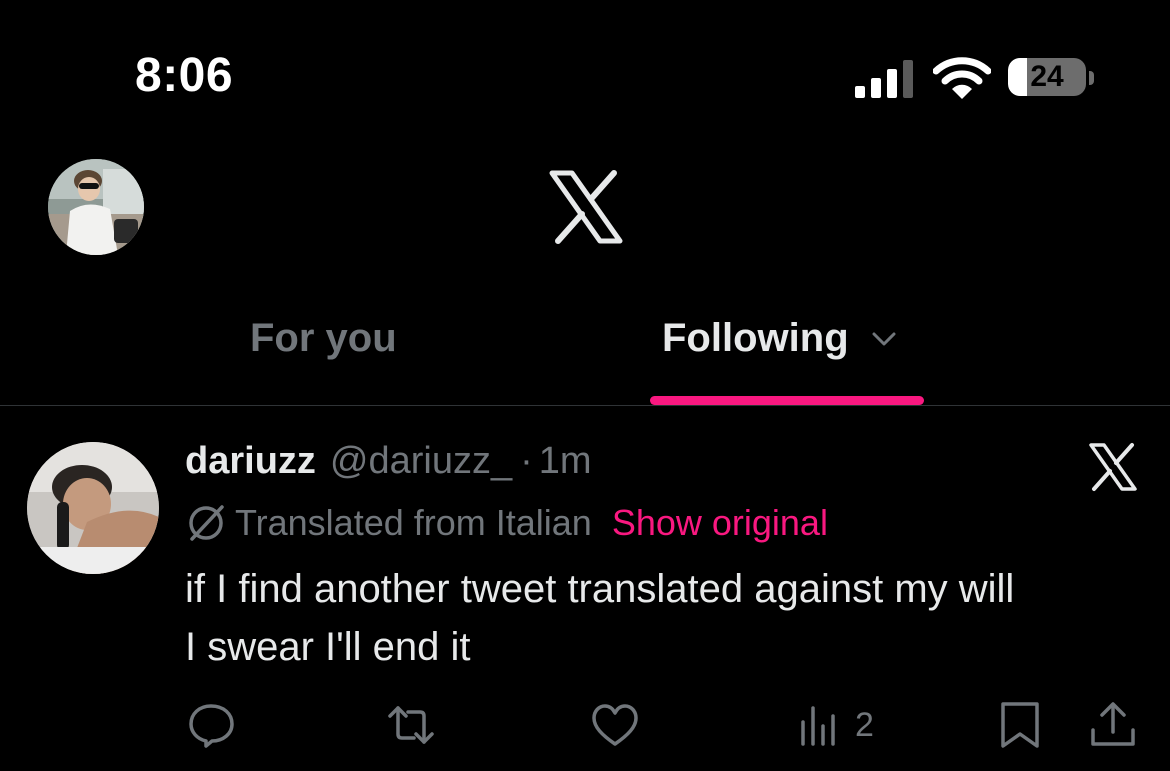  Describe the element at coordinates (962, 78) in the screenshot. I see `wifi-icon` at that location.